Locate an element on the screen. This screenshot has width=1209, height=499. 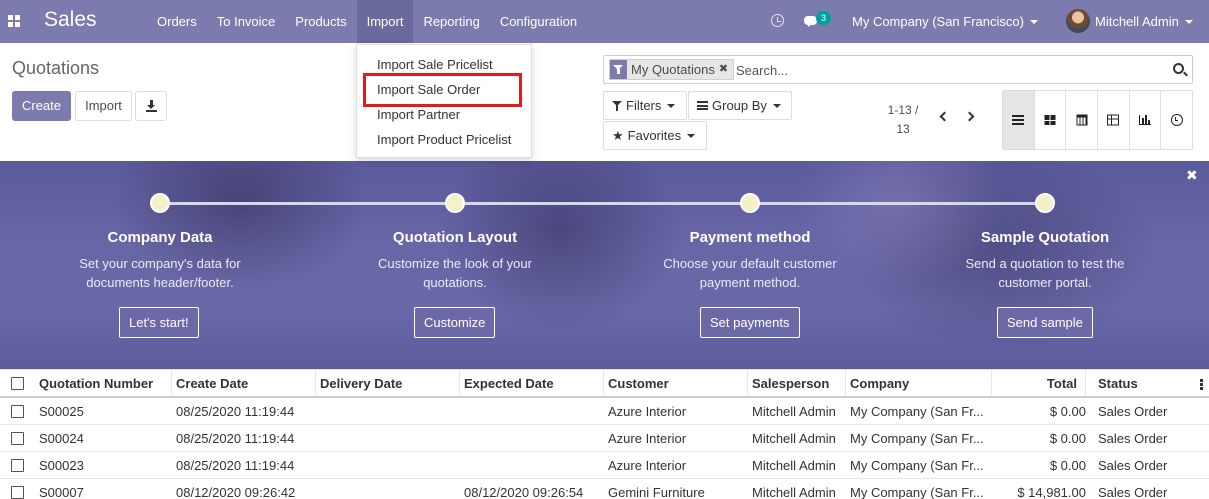
import-button: Import is located at coordinates (103, 106).